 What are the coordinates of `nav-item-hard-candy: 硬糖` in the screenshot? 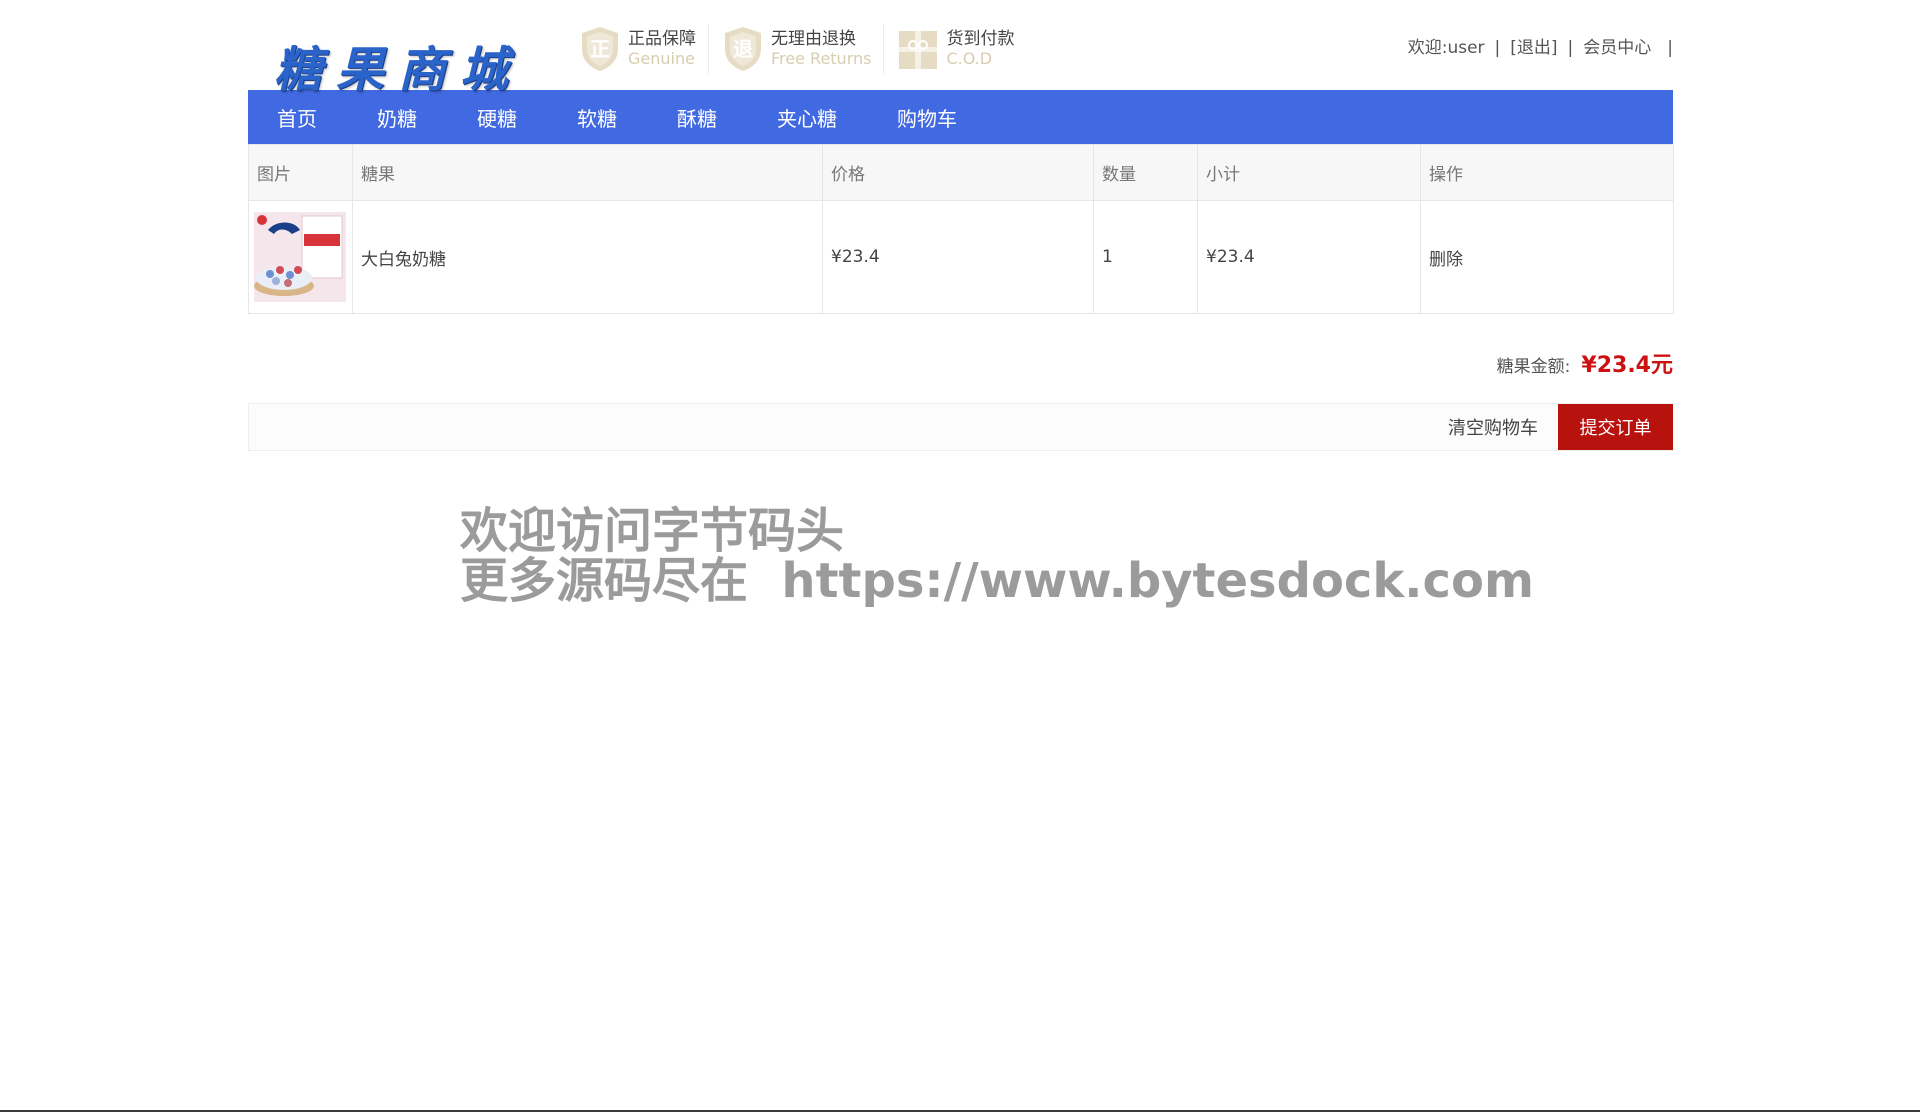 It's located at (497, 117).